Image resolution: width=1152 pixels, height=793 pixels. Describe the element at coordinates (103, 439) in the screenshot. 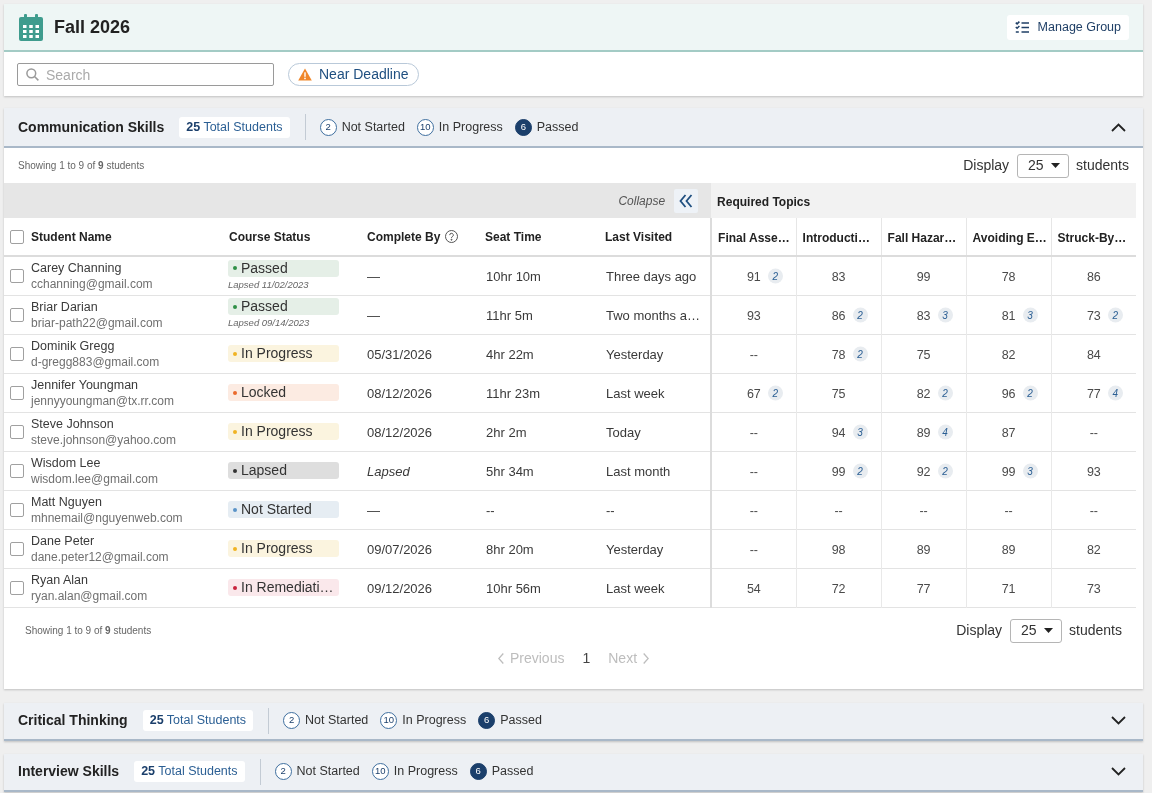

I see `student-email: steve.johnson@yahoo.com` at that location.